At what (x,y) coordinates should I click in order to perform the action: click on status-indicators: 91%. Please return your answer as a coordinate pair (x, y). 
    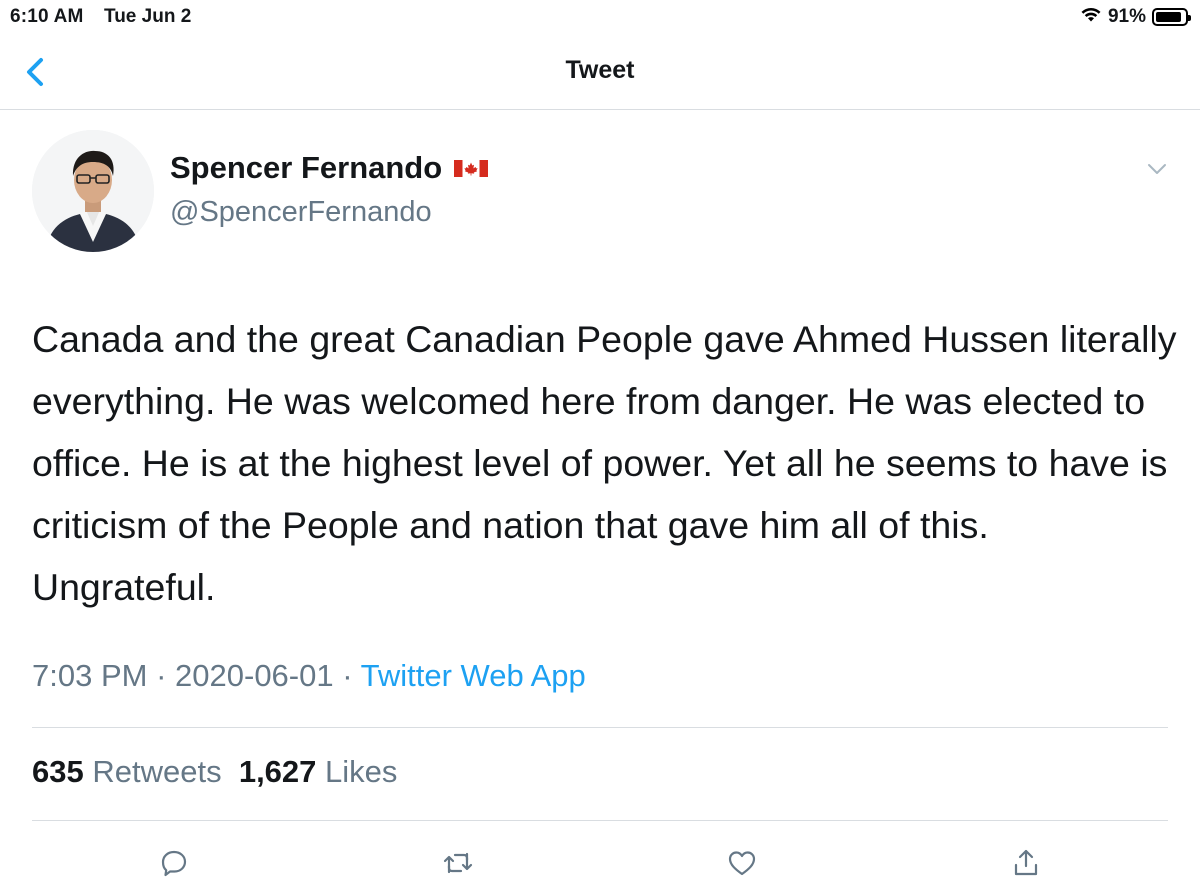
    Looking at the image, I should click on (1135, 16).